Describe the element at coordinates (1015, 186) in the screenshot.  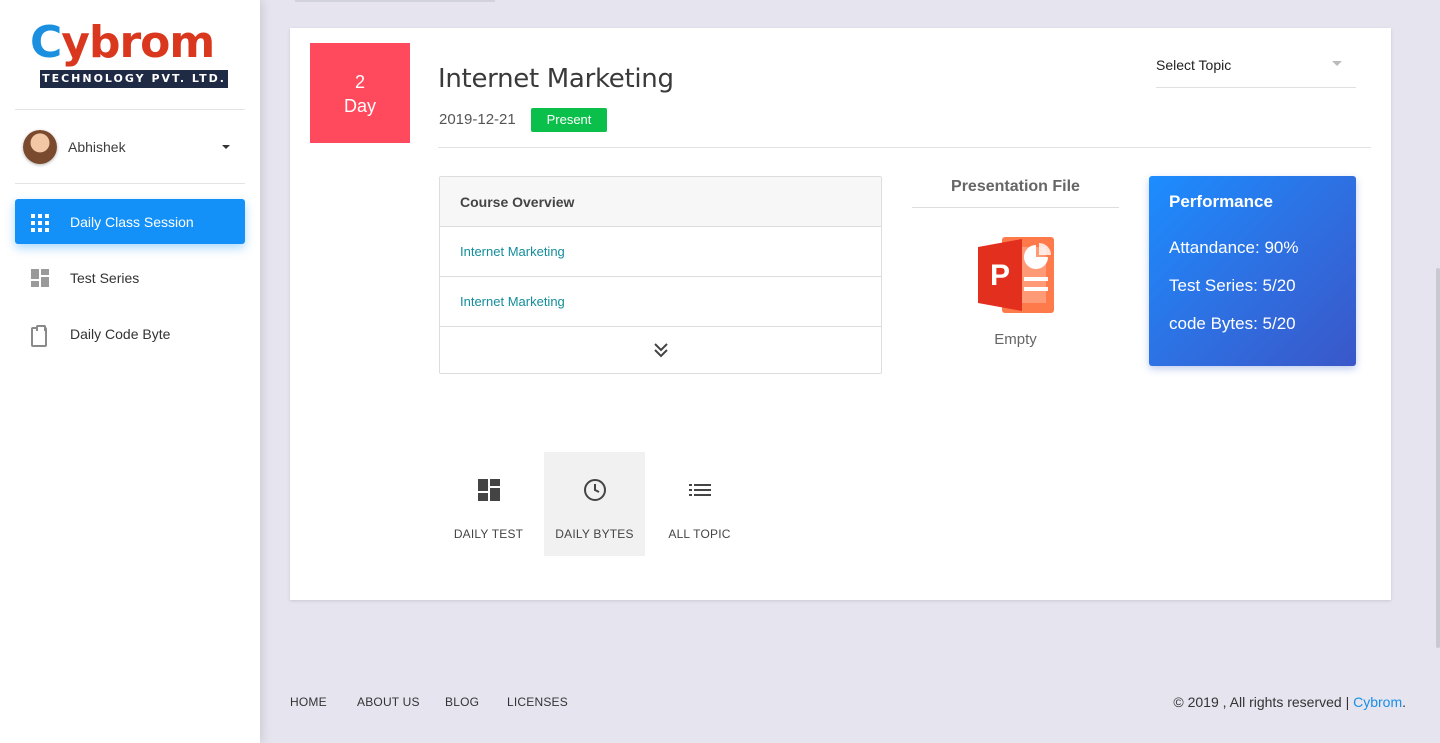
I see `presentation-heading: Presentation File` at that location.